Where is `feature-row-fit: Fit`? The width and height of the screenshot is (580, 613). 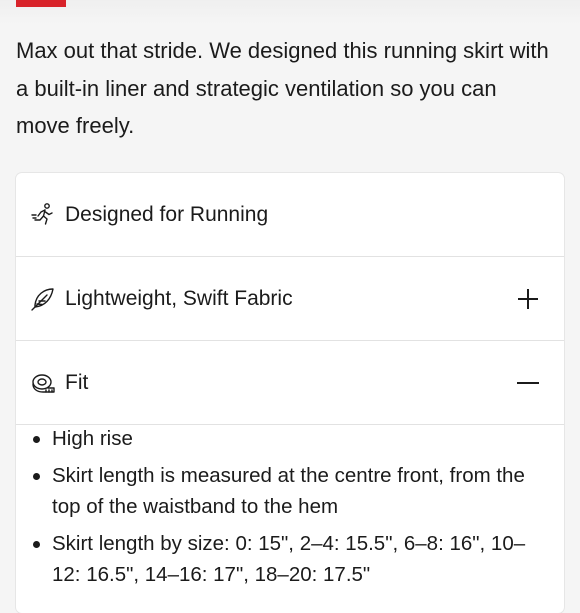
feature-row-fit: Fit is located at coordinates (290, 383).